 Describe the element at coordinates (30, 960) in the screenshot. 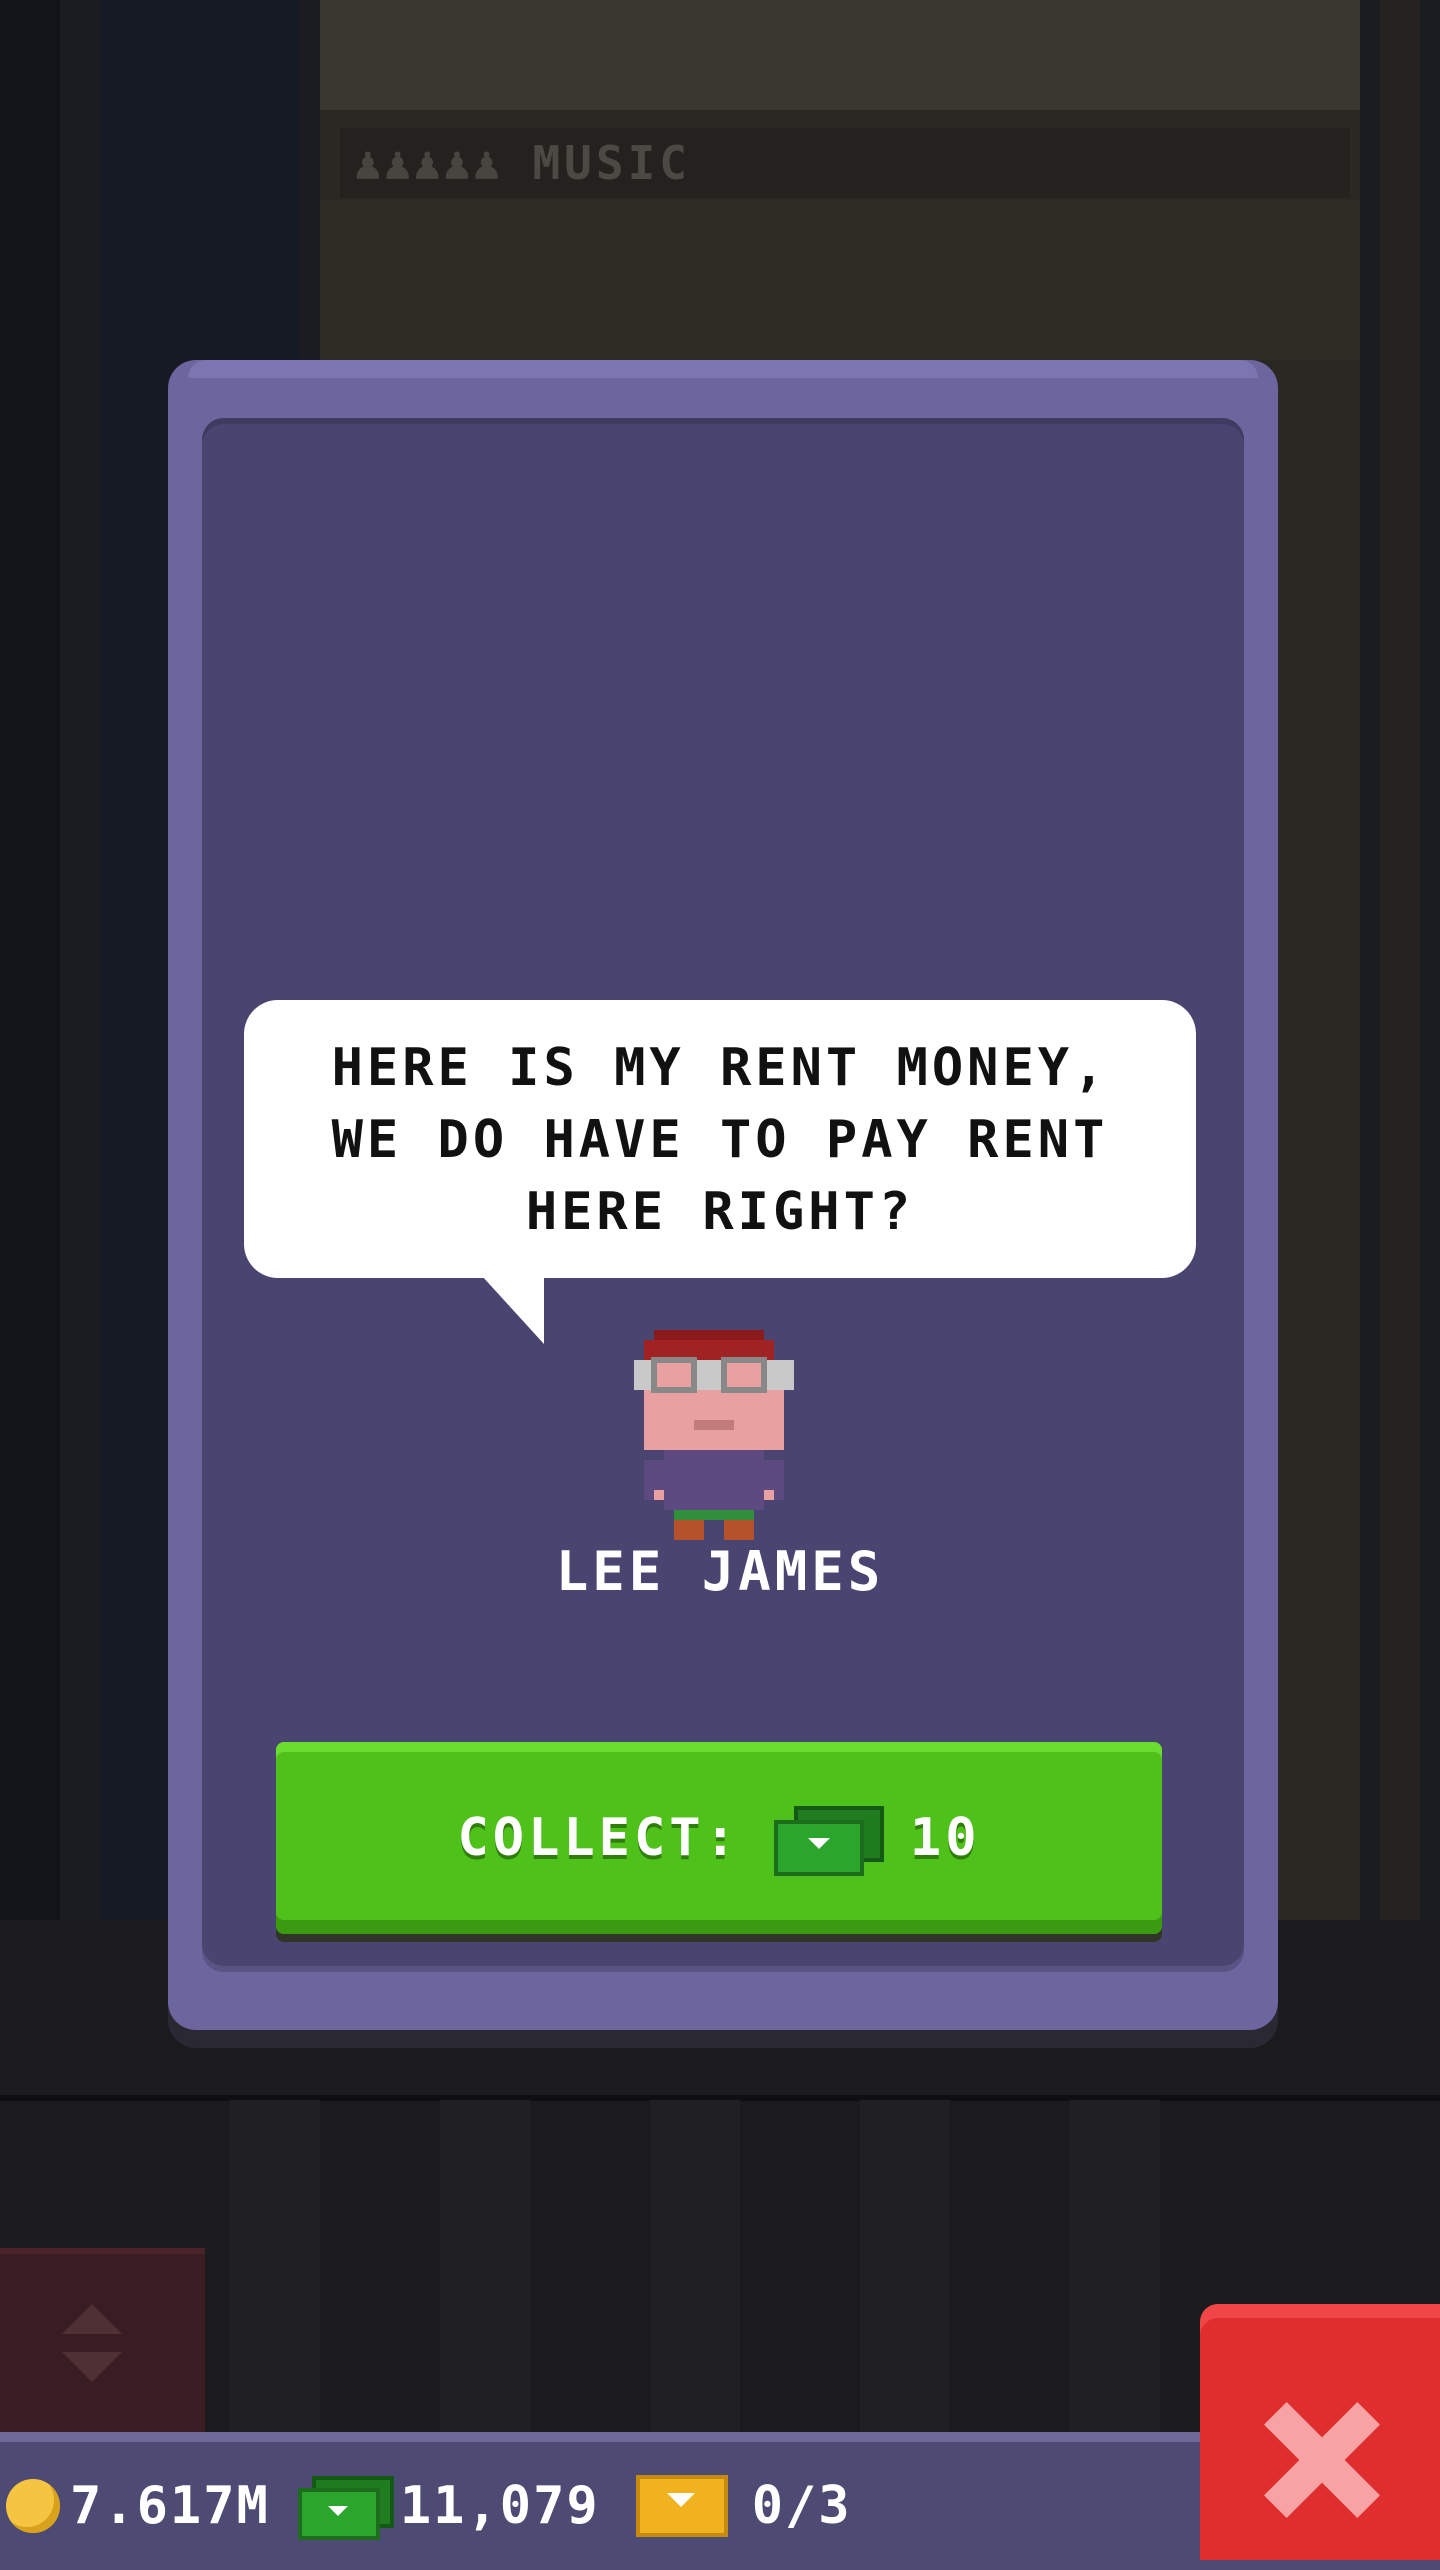

I see `left-shaft` at that location.